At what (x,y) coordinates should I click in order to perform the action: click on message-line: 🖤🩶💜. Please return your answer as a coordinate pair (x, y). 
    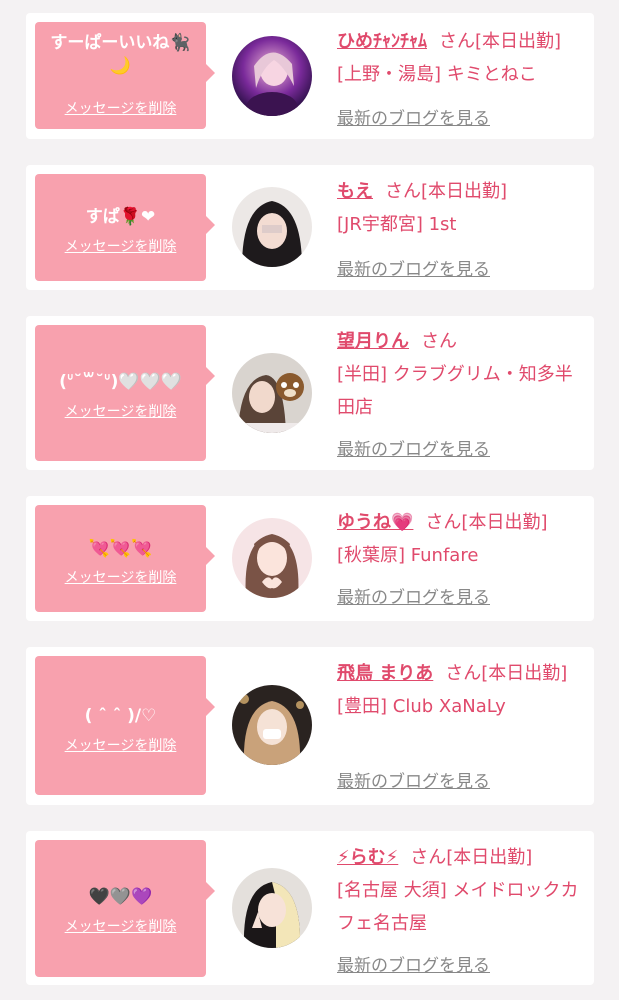
    Looking at the image, I should click on (120, 897).